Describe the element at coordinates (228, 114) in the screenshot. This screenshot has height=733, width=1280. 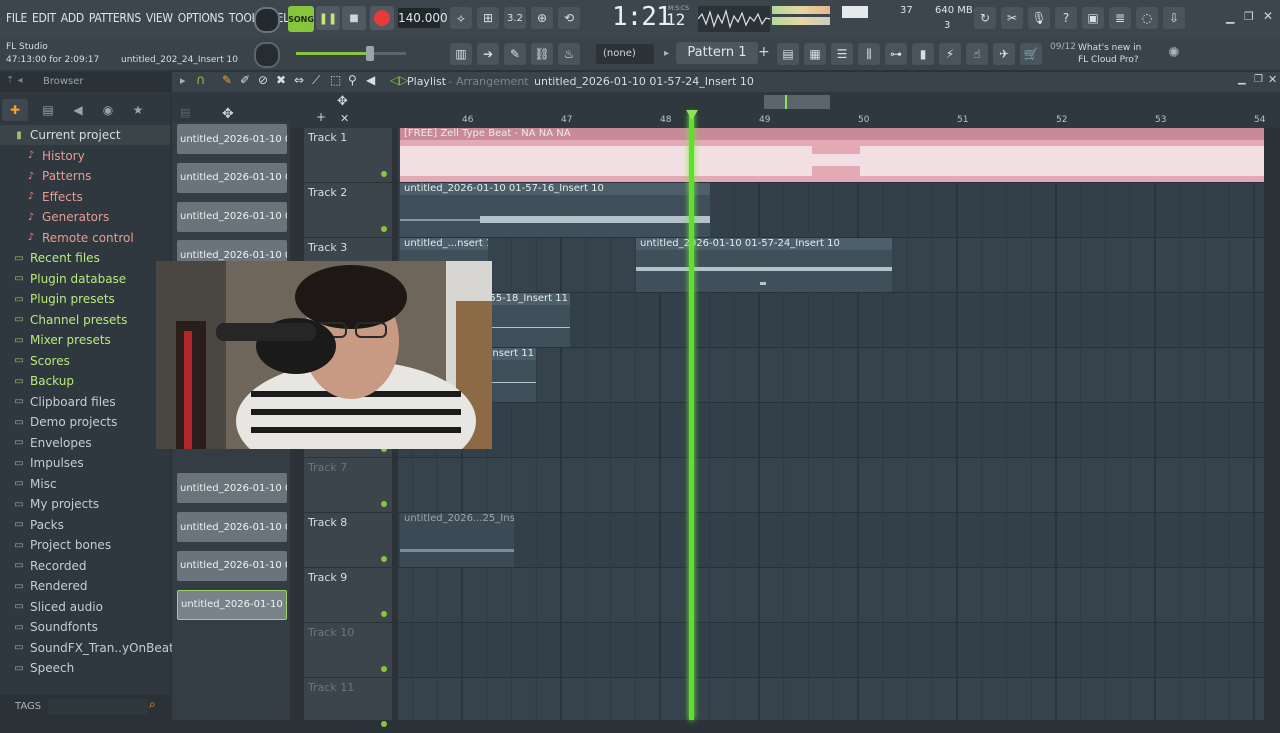
I see `clip-source-icon: ✥` at that location.